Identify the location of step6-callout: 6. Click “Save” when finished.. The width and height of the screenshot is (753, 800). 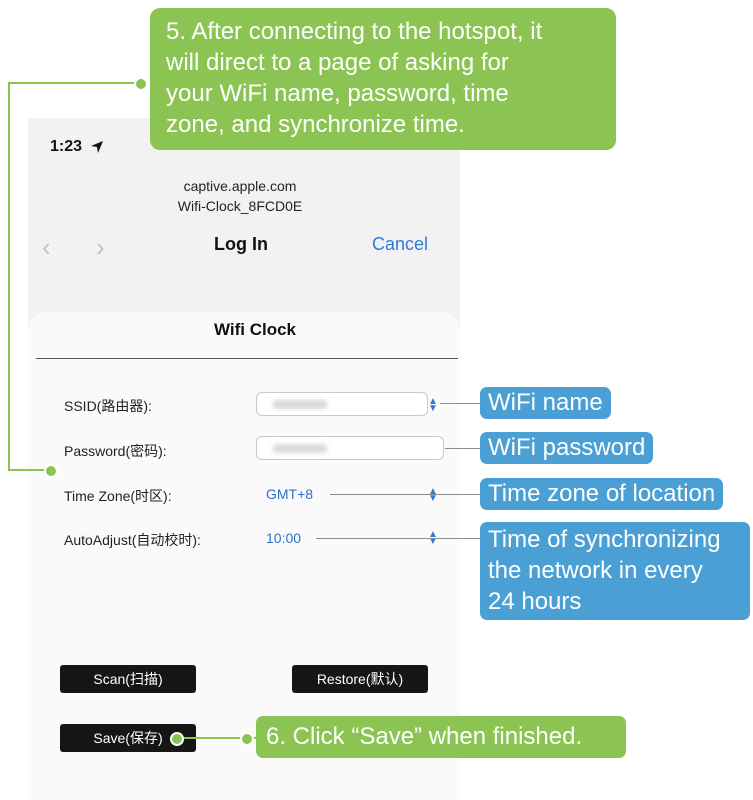
(441, 737).